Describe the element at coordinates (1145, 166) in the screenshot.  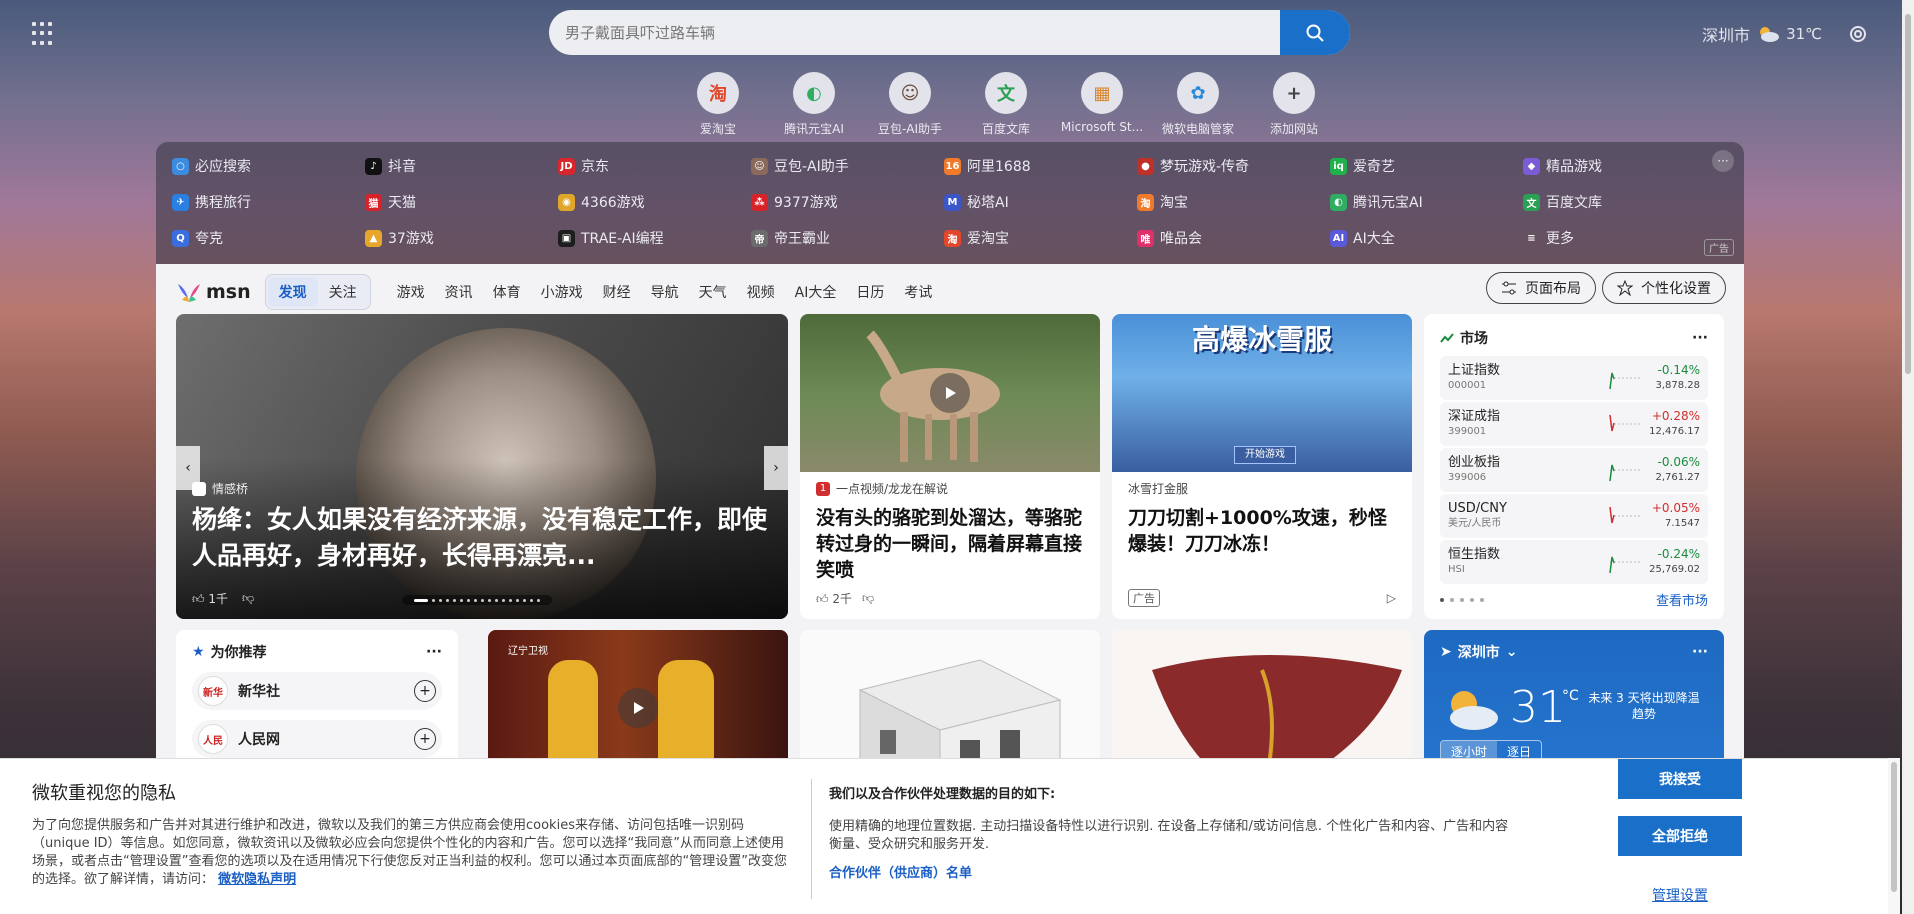
I see `site-icon: ●` at that location.